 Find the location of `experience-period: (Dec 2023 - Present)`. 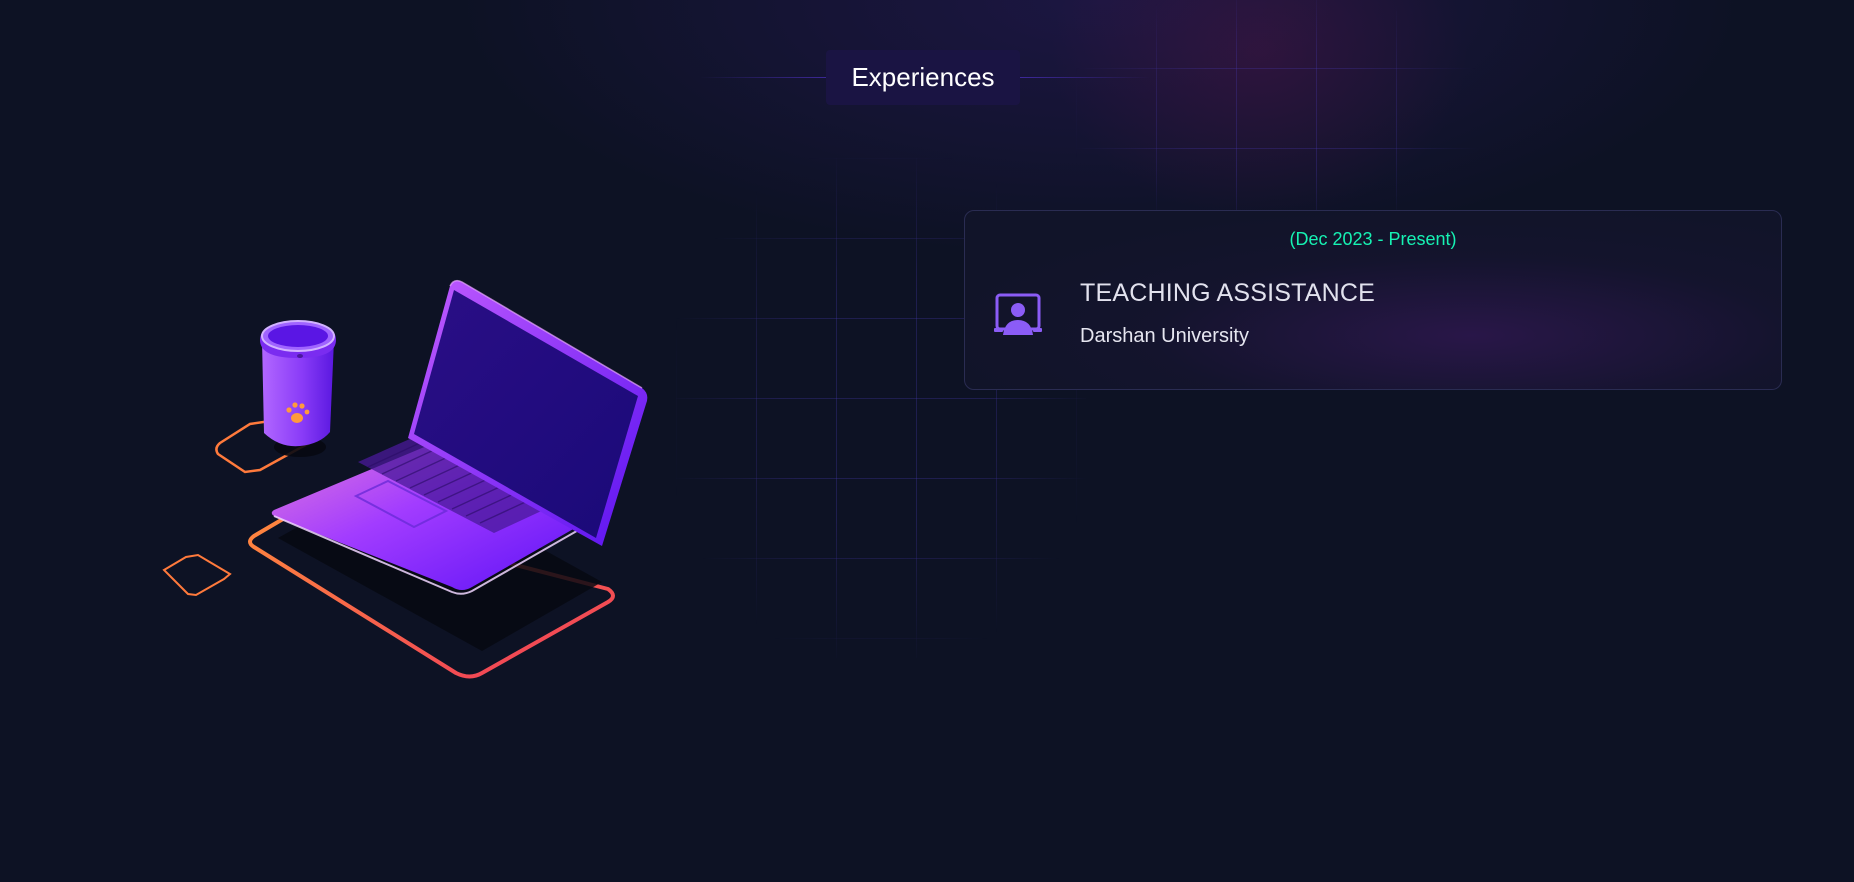

experience-period: (Dec 2023 - Present) is located at coordinates (1373, 239).